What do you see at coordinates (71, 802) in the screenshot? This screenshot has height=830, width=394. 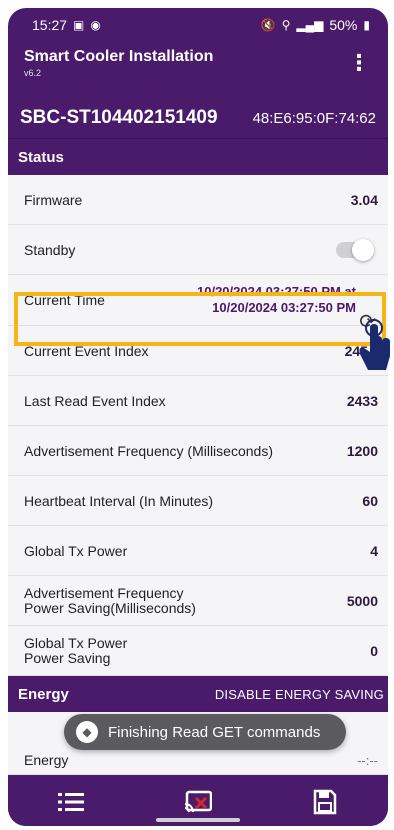 I see `list-icon` at bounding box center [71, 802].